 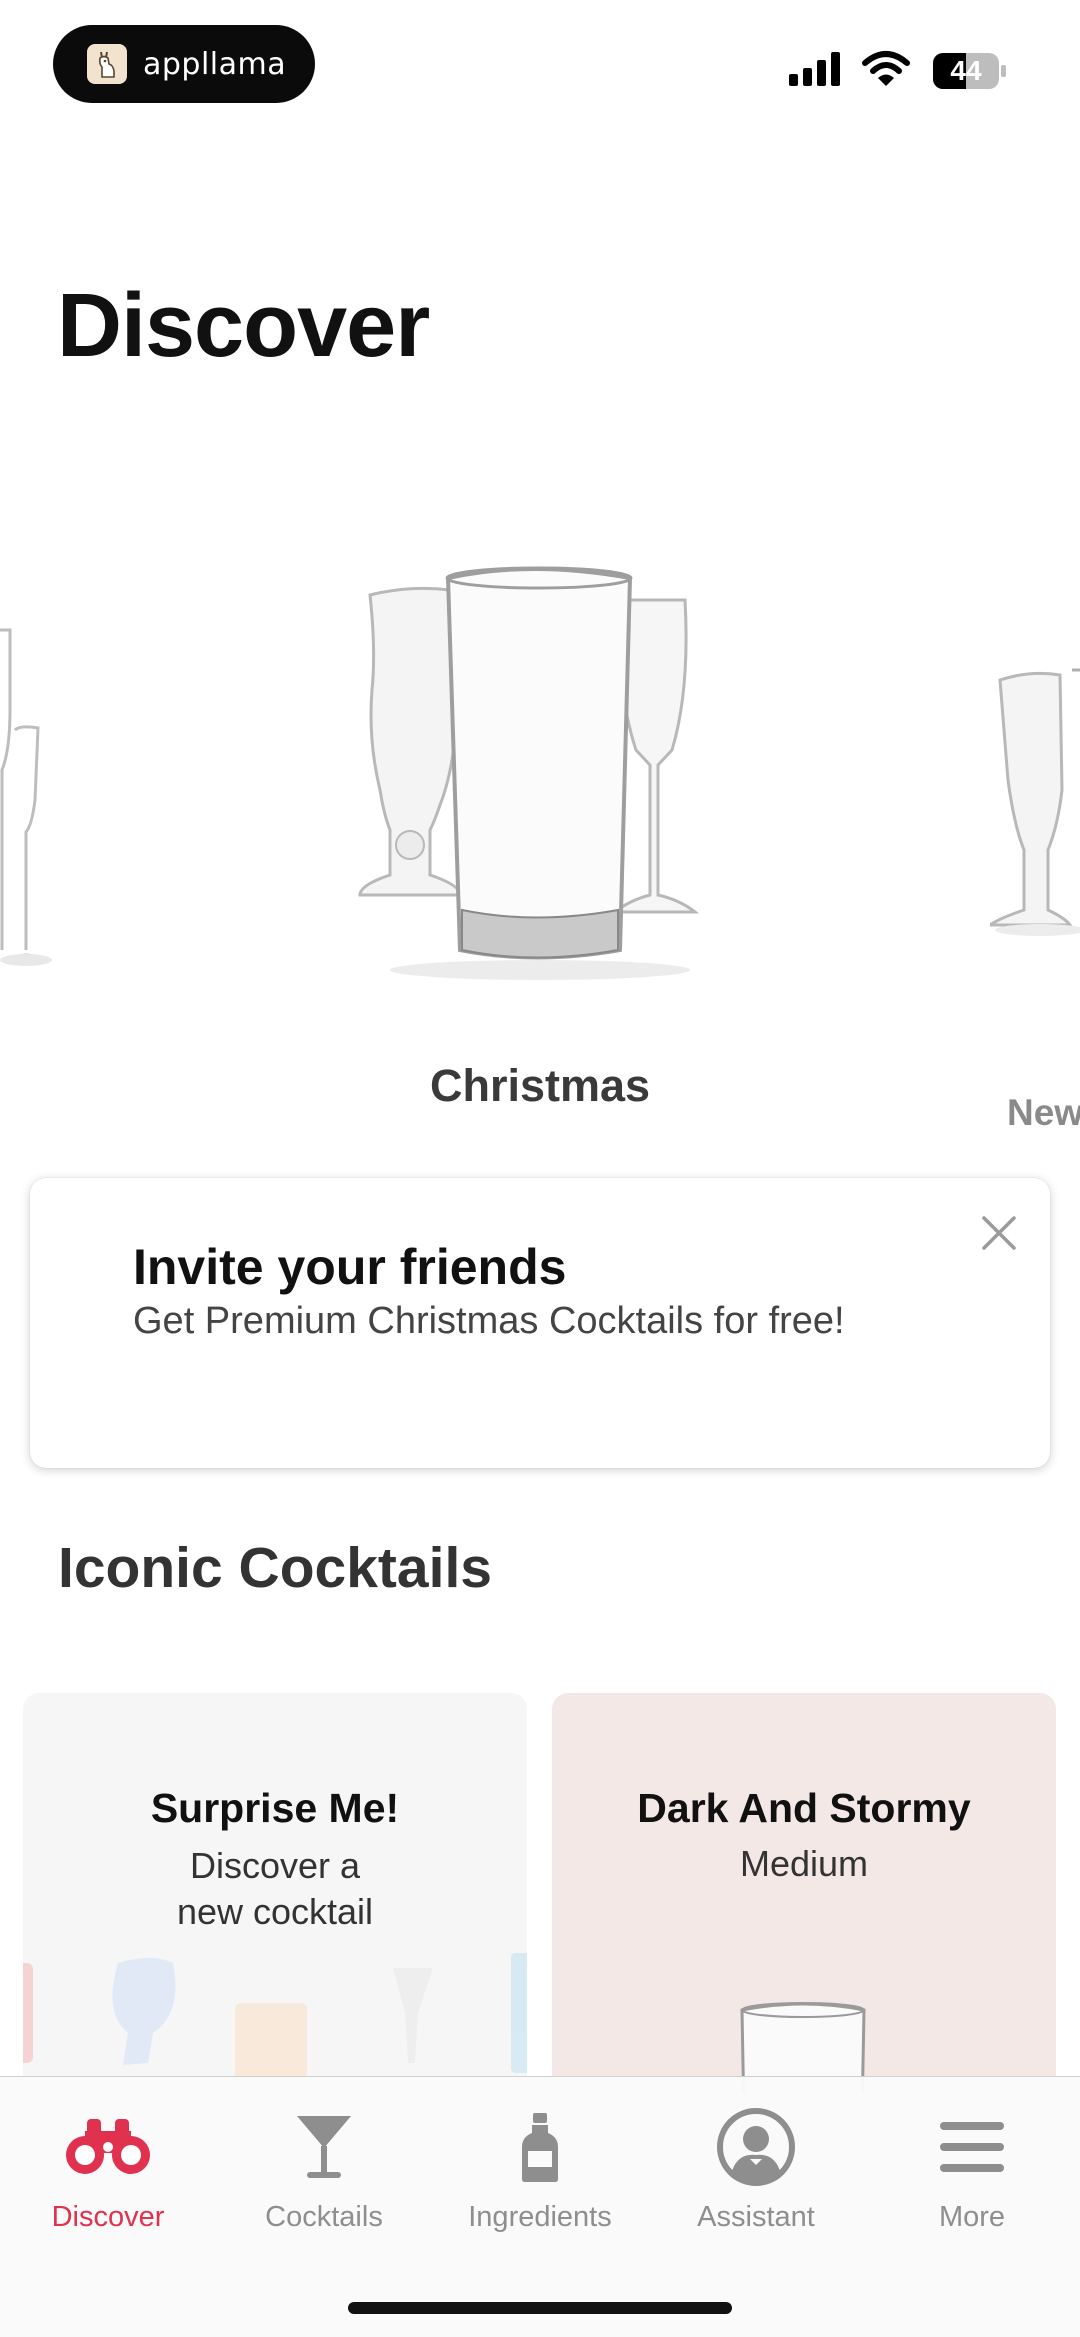 I want to click on tab-label: More, so click(x=972, y=2217).